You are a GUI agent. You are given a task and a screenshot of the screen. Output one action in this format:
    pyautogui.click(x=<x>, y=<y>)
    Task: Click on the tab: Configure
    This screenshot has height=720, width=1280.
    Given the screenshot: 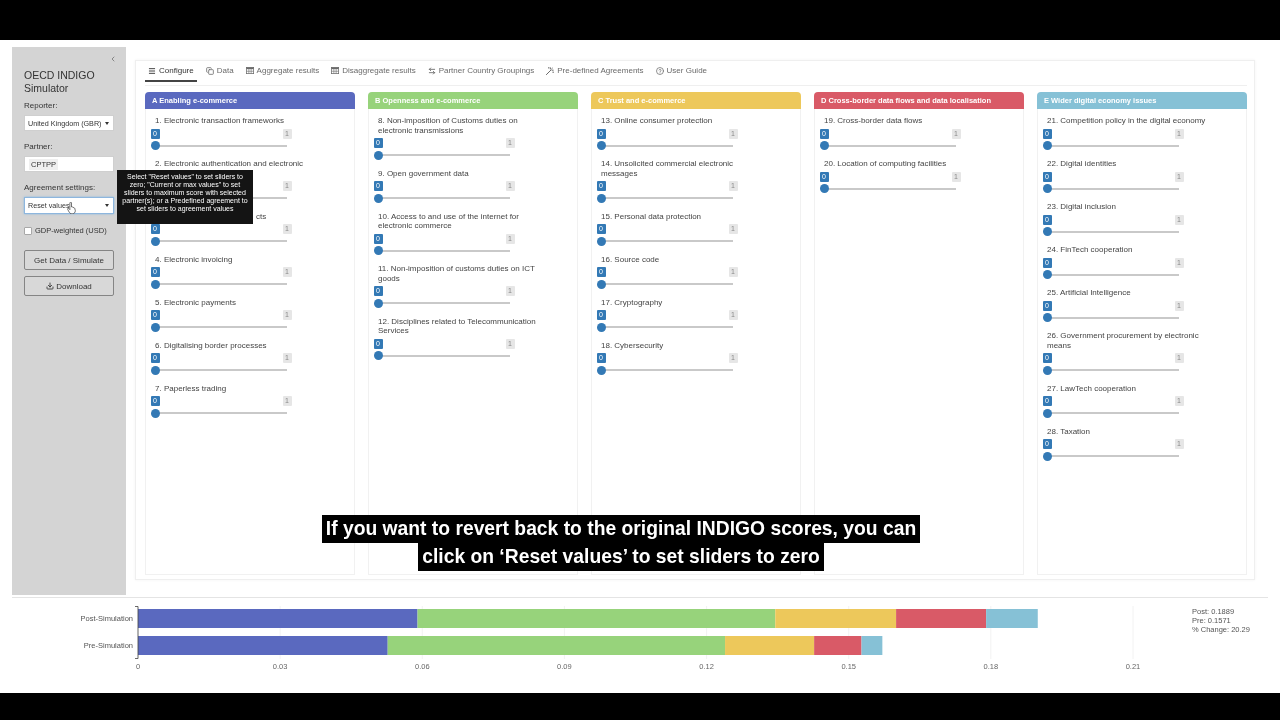 What is the action you would take?
    pyautogui.click(x=171, y=71)
    